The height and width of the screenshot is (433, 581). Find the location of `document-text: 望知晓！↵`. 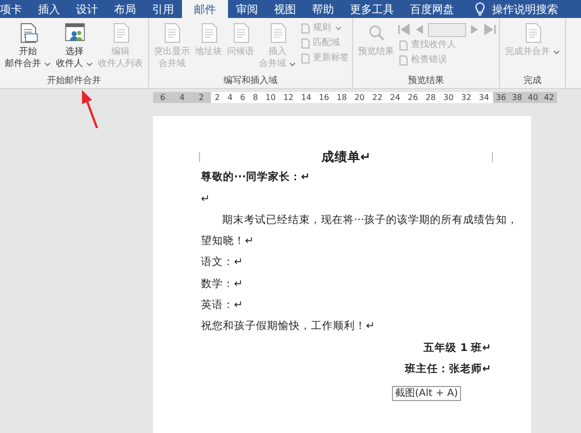

document-text: 望知晓！↵ is located at coordinates (227, 241).